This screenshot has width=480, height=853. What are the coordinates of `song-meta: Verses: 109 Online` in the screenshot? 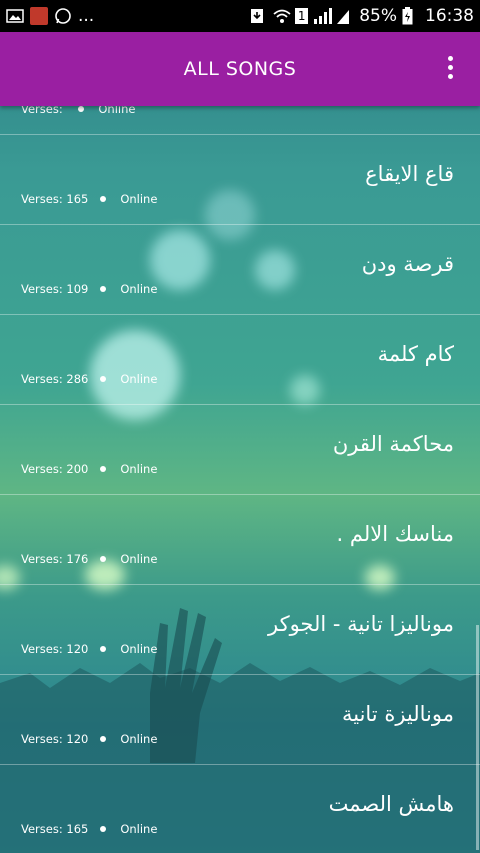 It's located at (89, 289).